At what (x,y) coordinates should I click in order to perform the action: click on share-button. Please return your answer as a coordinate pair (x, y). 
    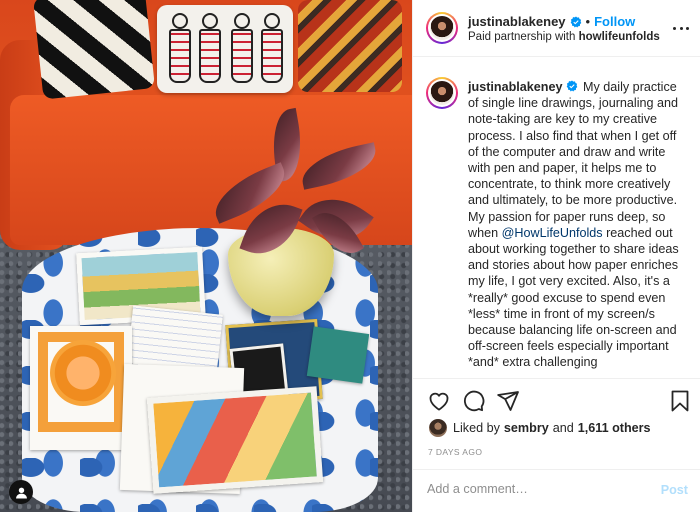
    Looking at the image, I should click on (508, 401).